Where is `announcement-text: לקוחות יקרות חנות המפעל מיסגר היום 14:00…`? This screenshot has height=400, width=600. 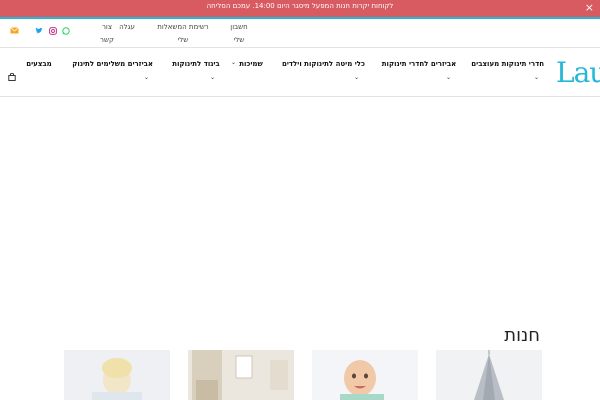 announcement-text: לקוחות יקרות חנות המפעל מיסגר היום 14:00… is located at coordinates (300, 6).